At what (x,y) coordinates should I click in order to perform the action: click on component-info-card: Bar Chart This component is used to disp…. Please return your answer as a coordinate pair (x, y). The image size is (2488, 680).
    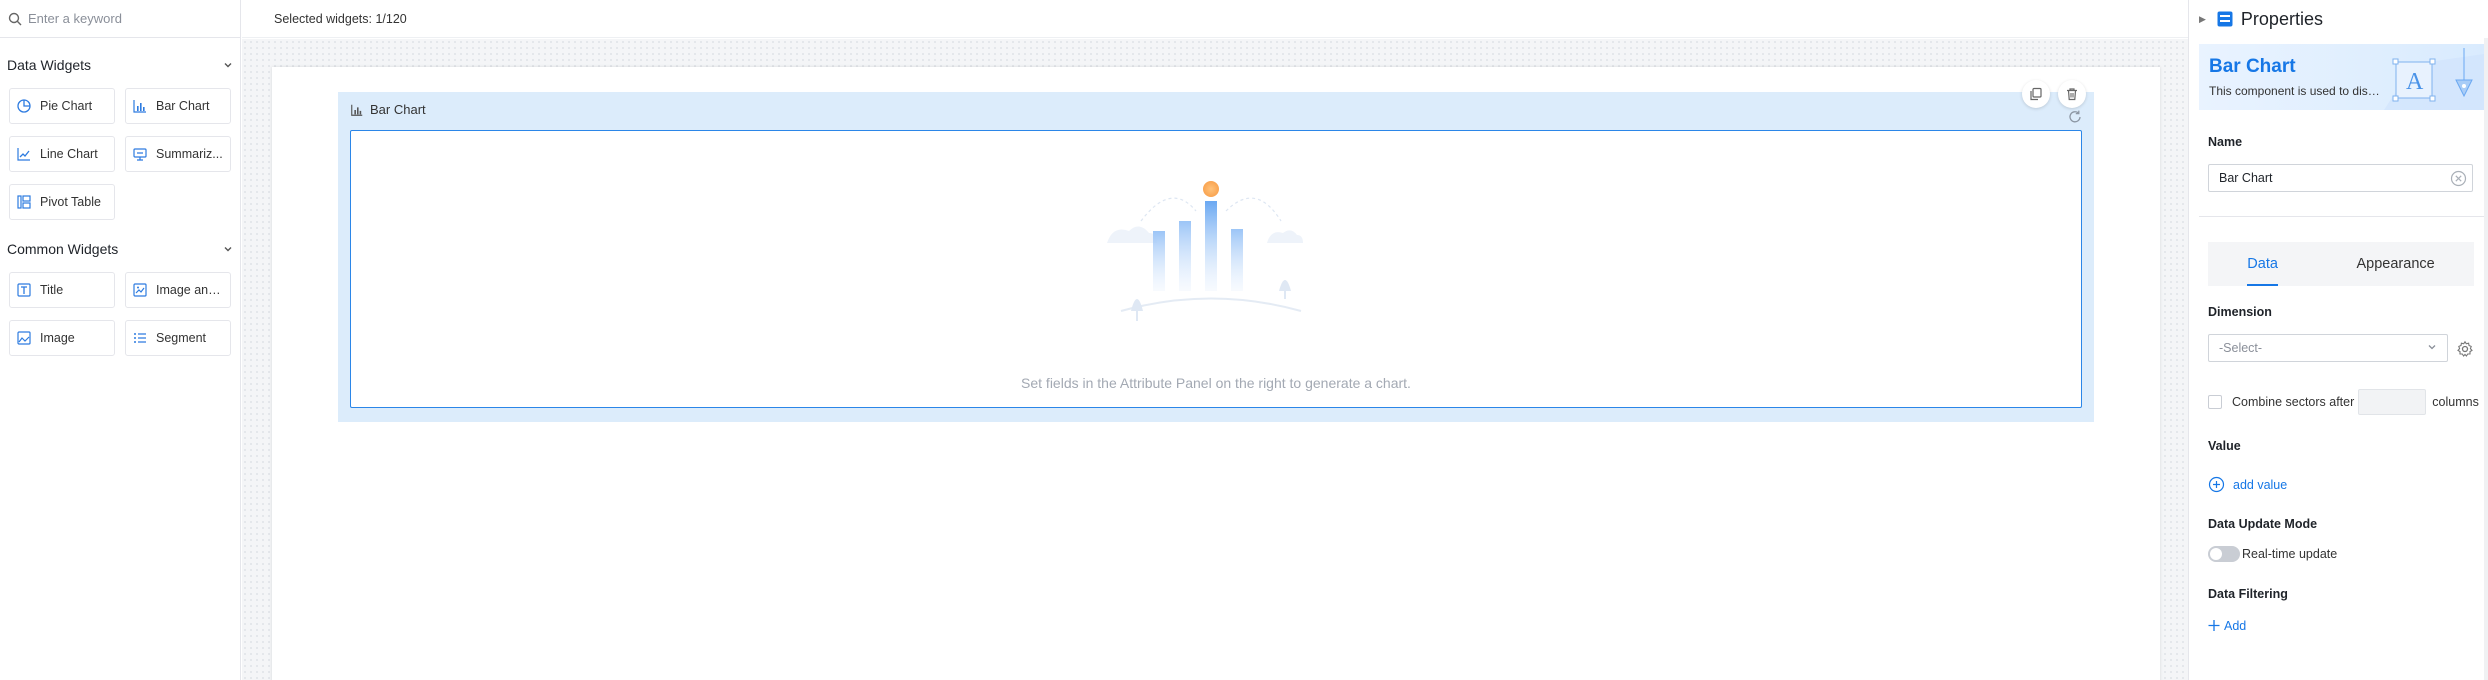
    Looking at the image, I should click on (2341, 77).